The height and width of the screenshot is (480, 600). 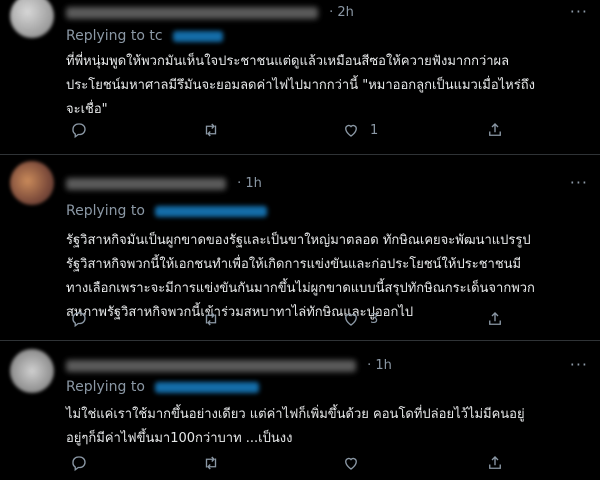 I want to click on like-button, so click(x=356, y=463).